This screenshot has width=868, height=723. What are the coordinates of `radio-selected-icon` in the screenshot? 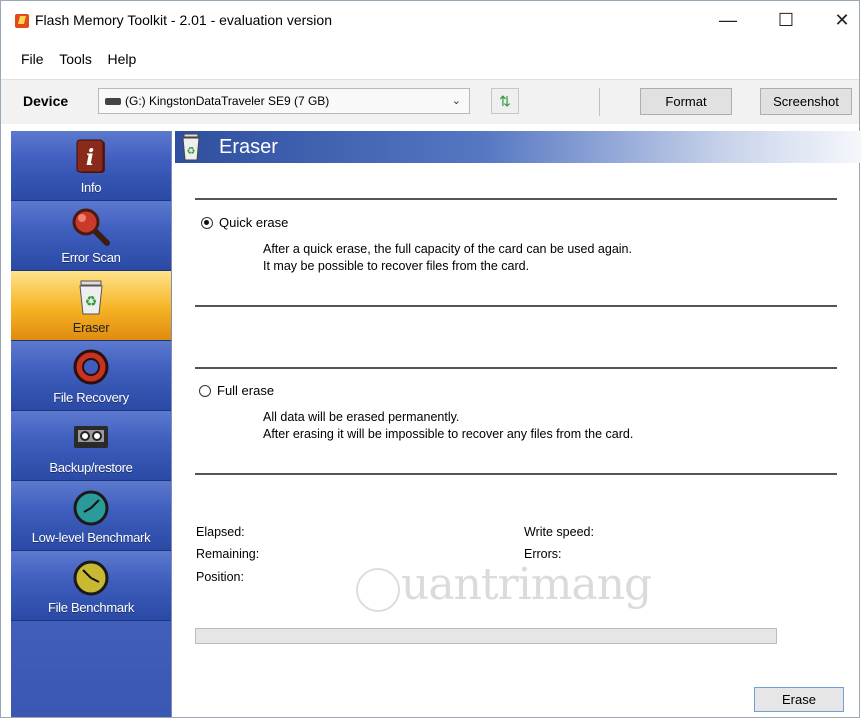 It's located at (207, 222).